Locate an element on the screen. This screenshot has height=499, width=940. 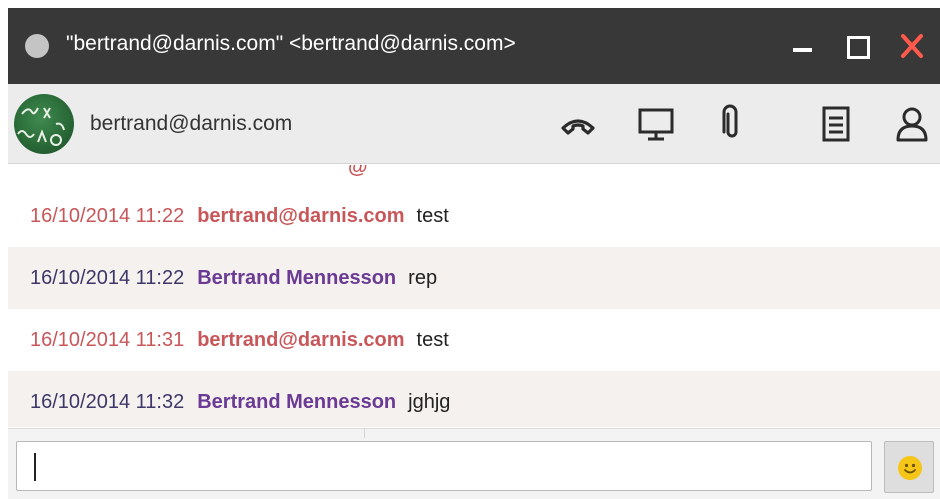
emoji-button is located at coordinates (909, 467).